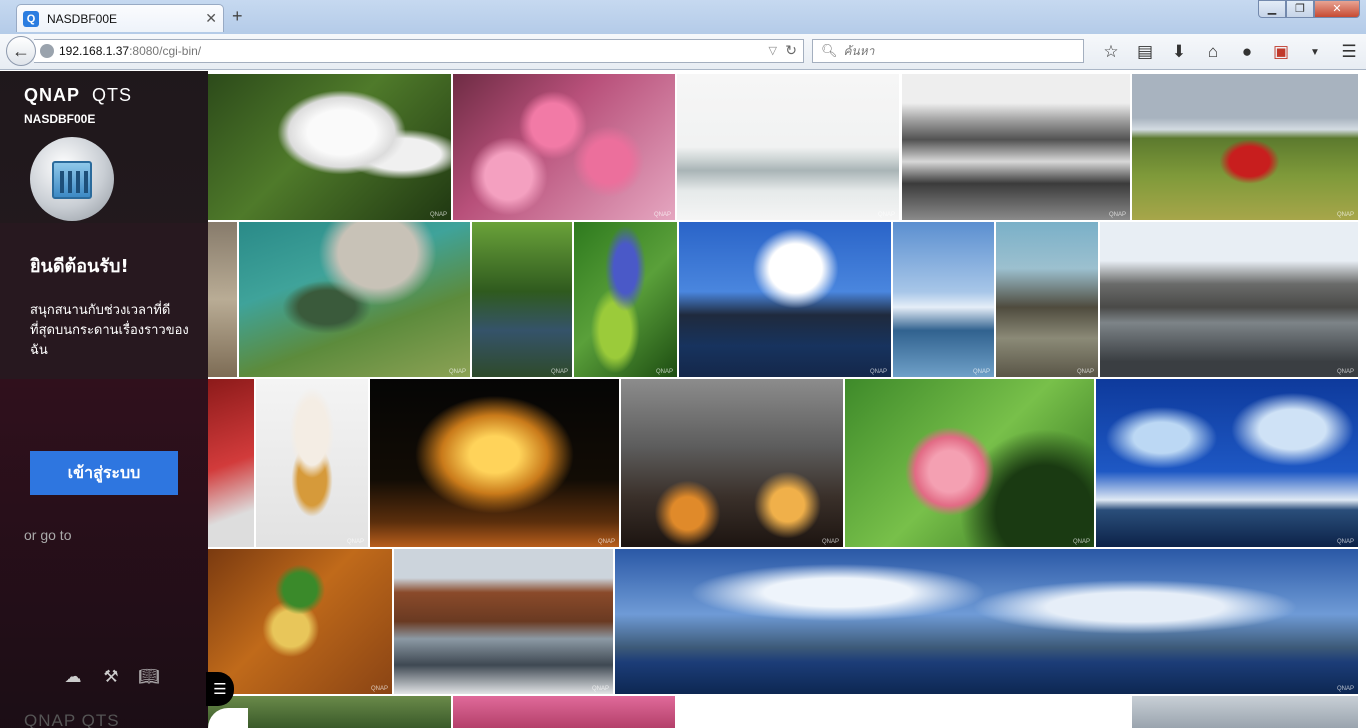 Image resolution: width=1366 pixels, height=728 pixels. What do you see at coordinates (564, 147) in the screenshot?
I see `photo-pink-cherry-blossoms: QNAP` at bounding box center [564, 147].